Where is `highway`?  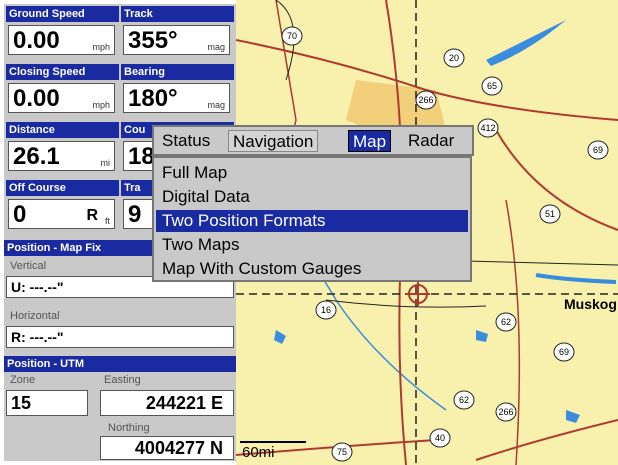 highway is located at coordinates (546, 440).